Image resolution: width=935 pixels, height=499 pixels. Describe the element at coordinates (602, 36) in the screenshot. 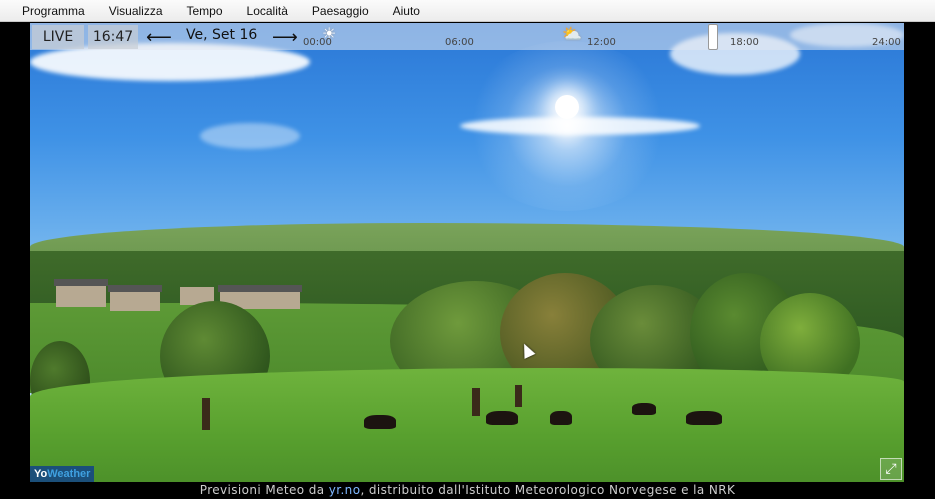

I see `timeline: ☀ ⛅ 00:00 06:00 12:00 18:00 24:00` at that location.